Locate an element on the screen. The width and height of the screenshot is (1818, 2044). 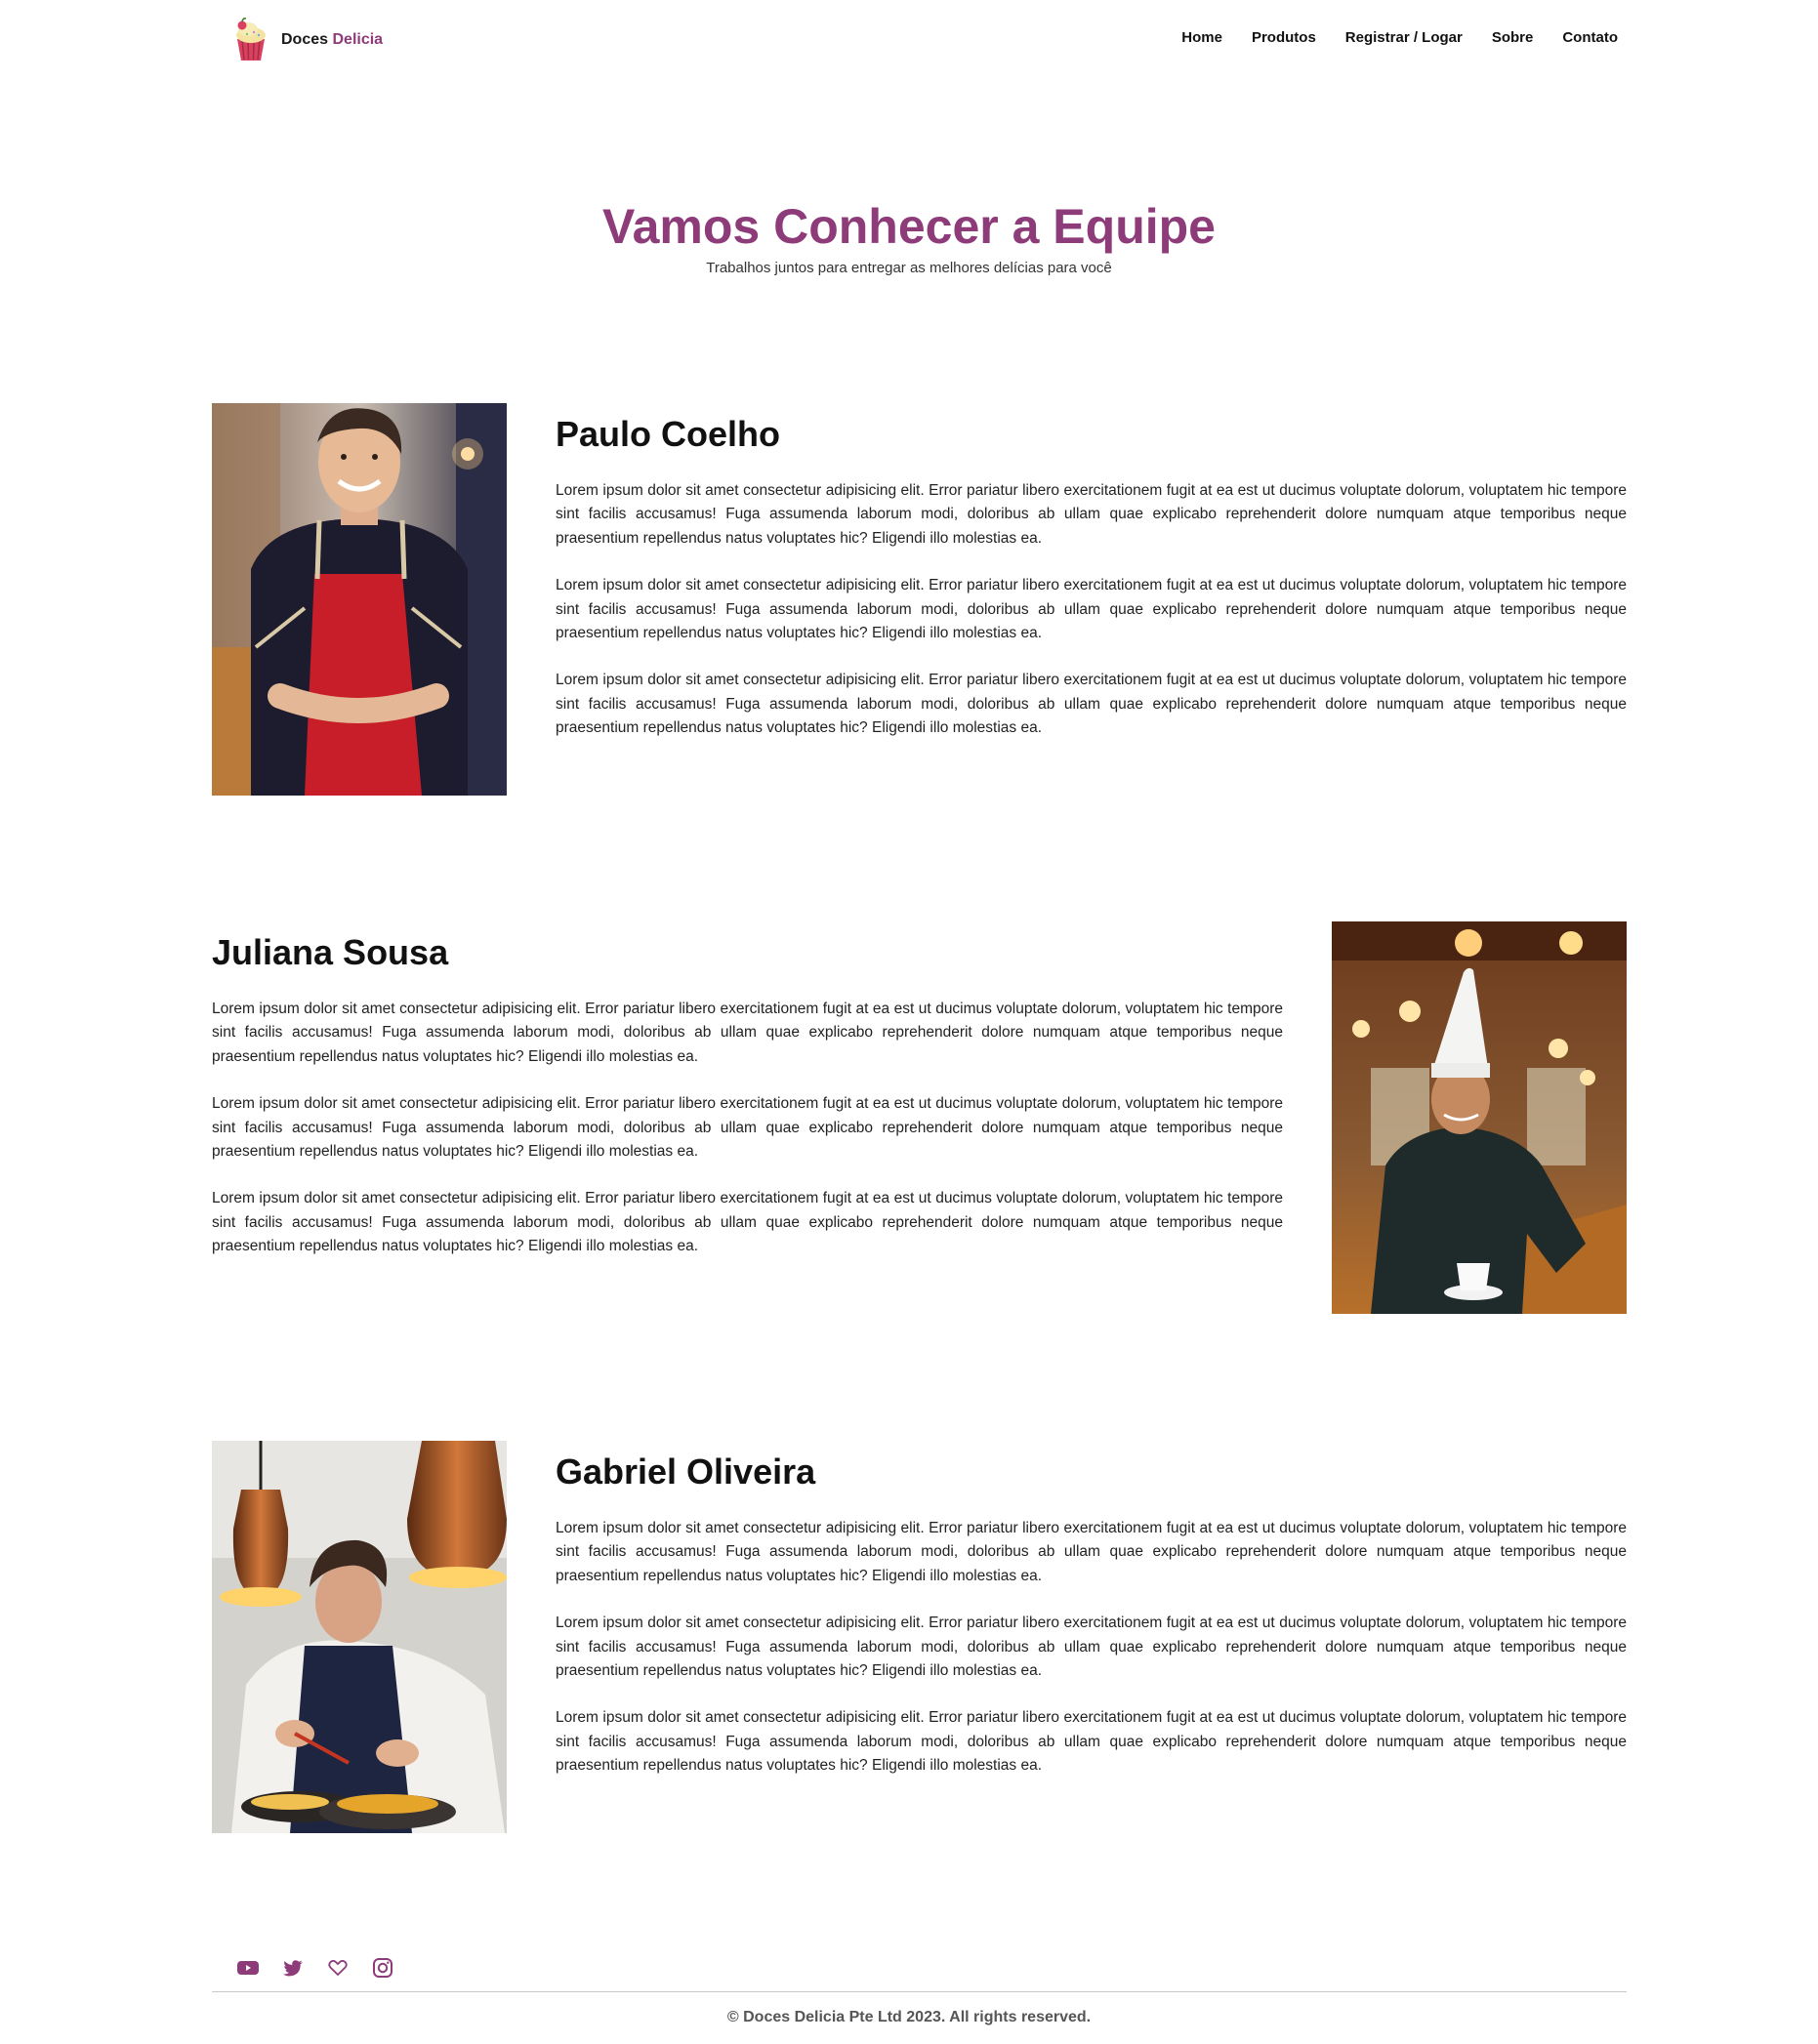
nav-contato: Contato is located at coordinates (1590, 37).